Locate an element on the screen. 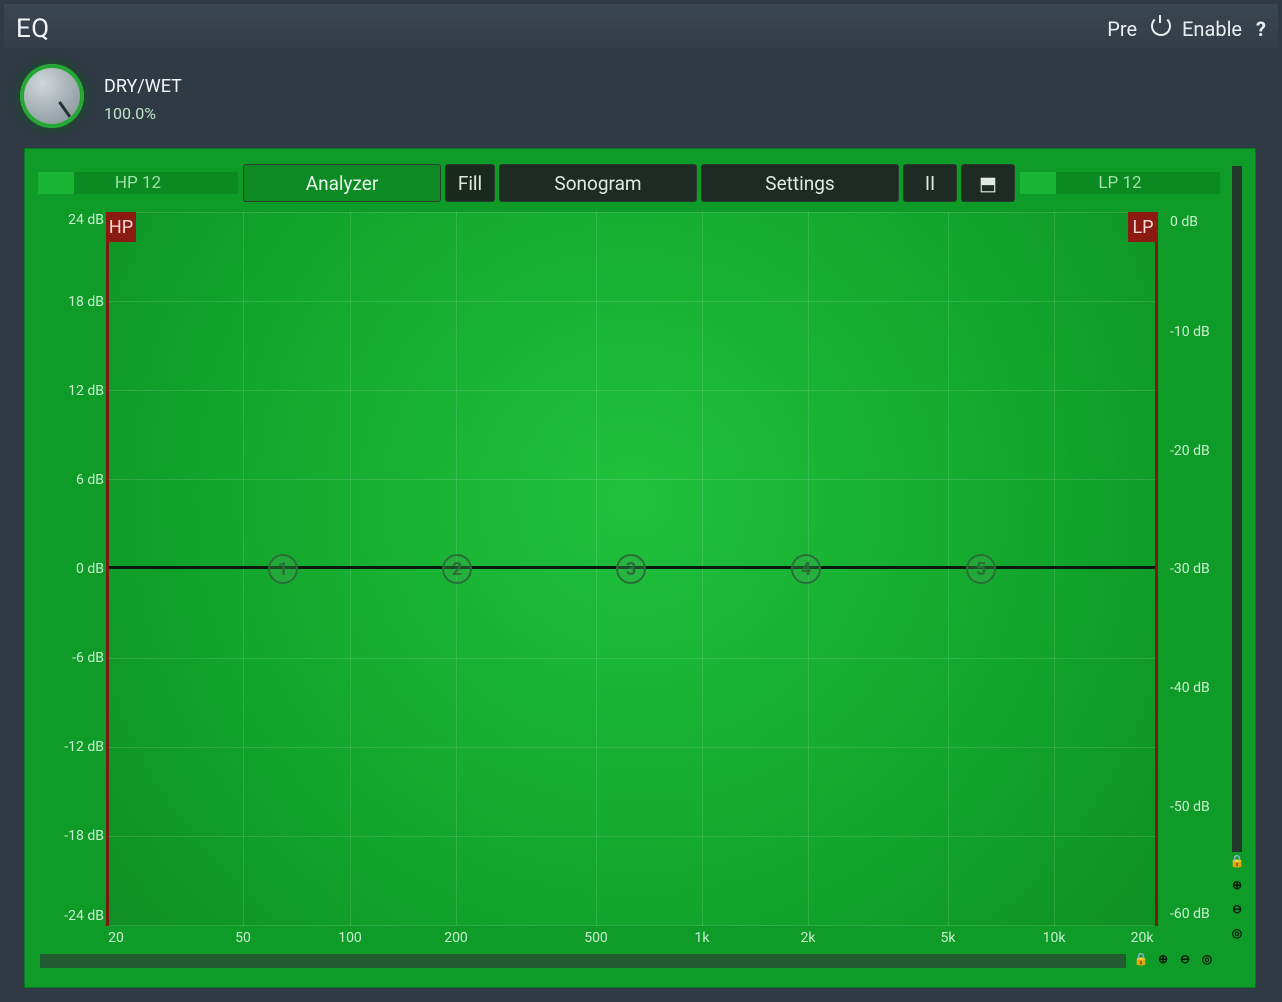 The width and height of the screenshot is (1282, 1002). y-left-label: 24 dB is located at coordinates (86, 220).